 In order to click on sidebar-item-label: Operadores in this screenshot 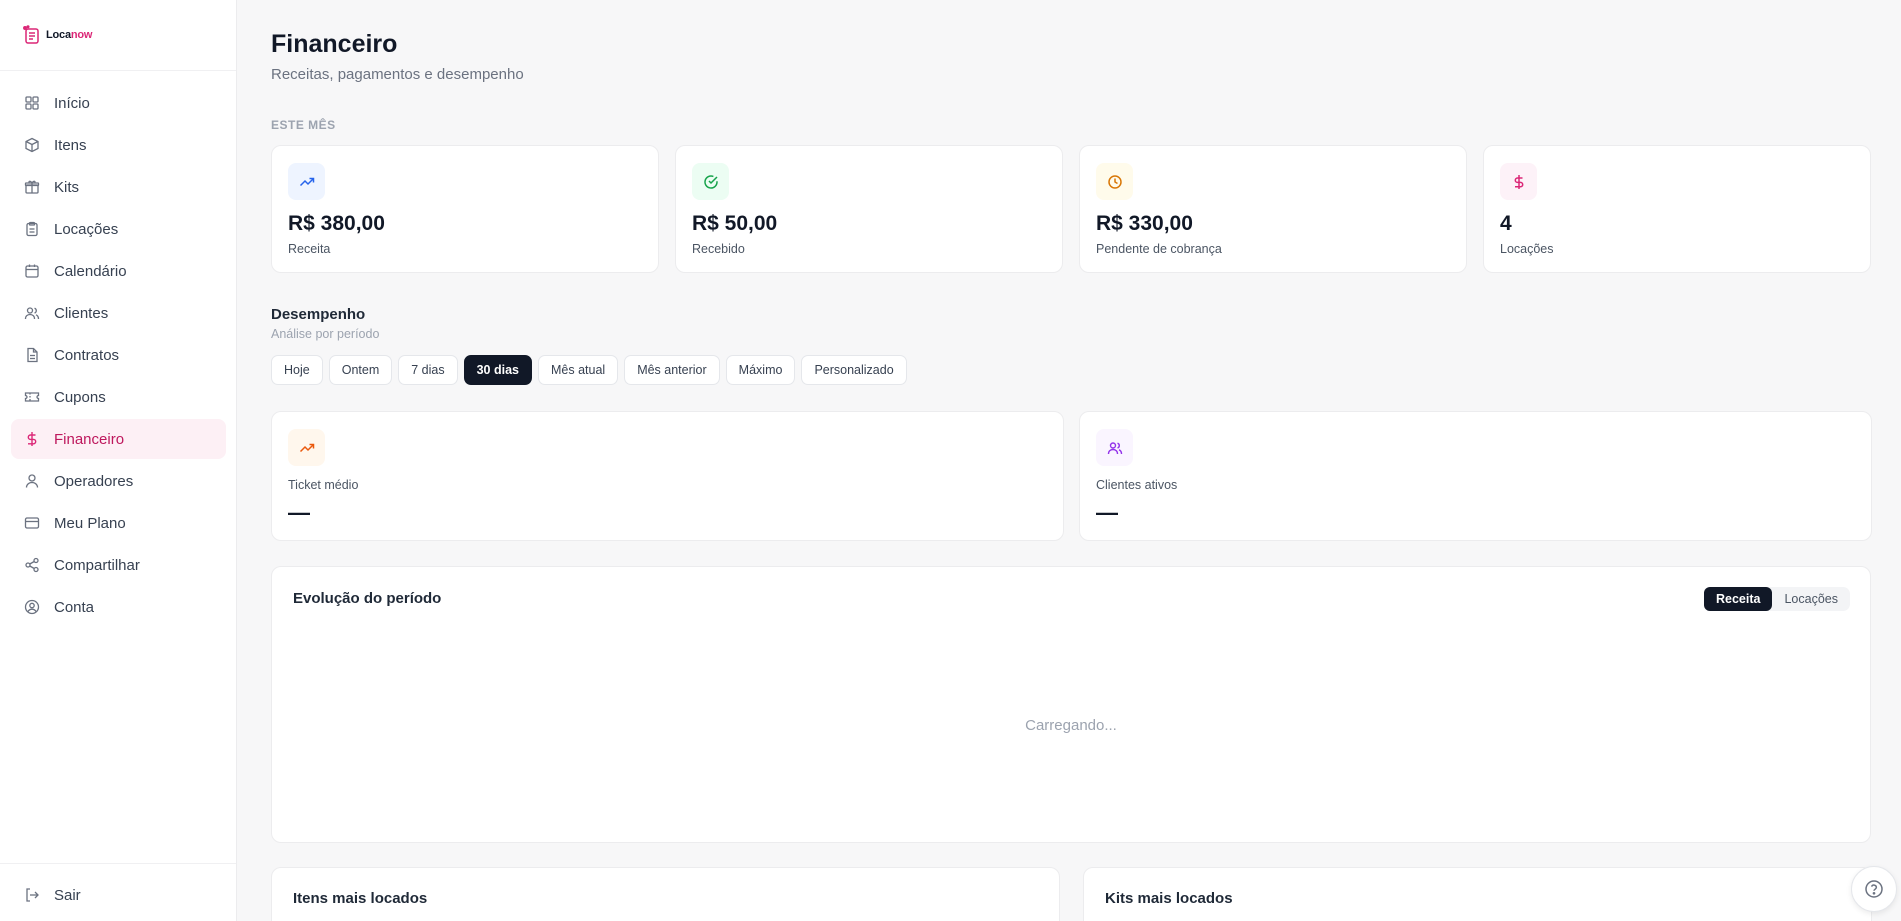, I will do `click(94, 481)`.